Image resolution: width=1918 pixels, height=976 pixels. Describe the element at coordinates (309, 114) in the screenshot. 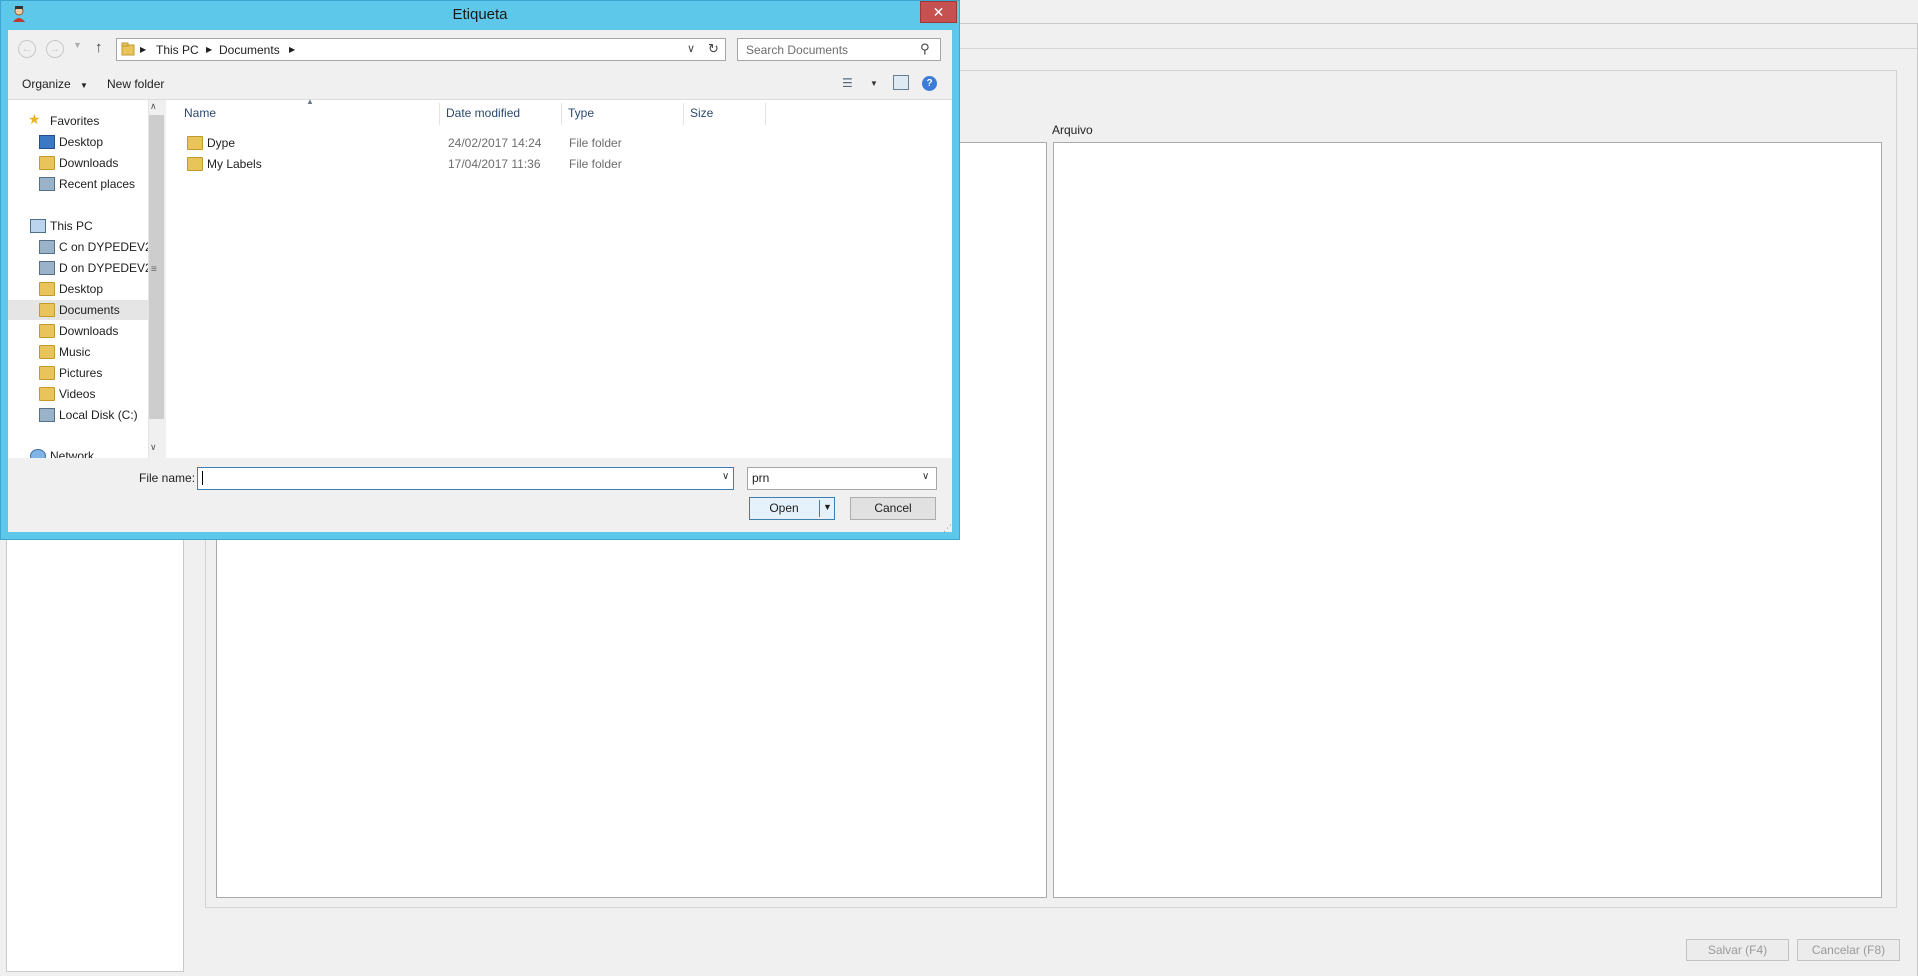

I see `column-header-name: Name` at that location.